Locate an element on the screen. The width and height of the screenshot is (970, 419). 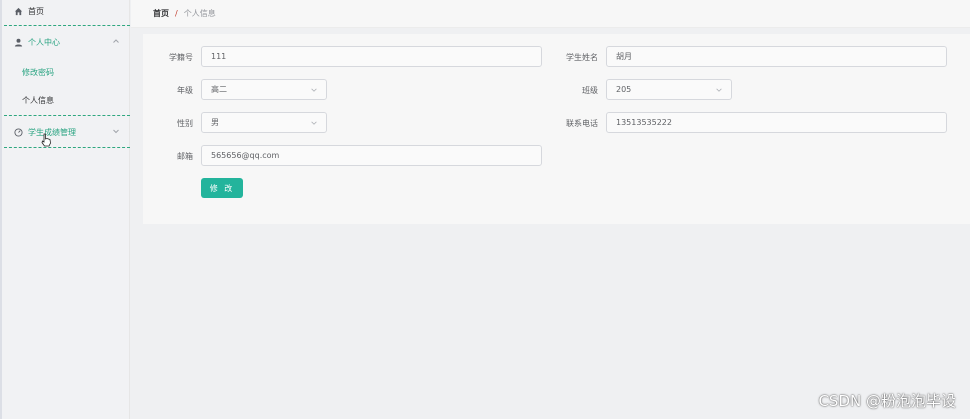
phone-field: 13513535222 is located at coordinates (776, 122).